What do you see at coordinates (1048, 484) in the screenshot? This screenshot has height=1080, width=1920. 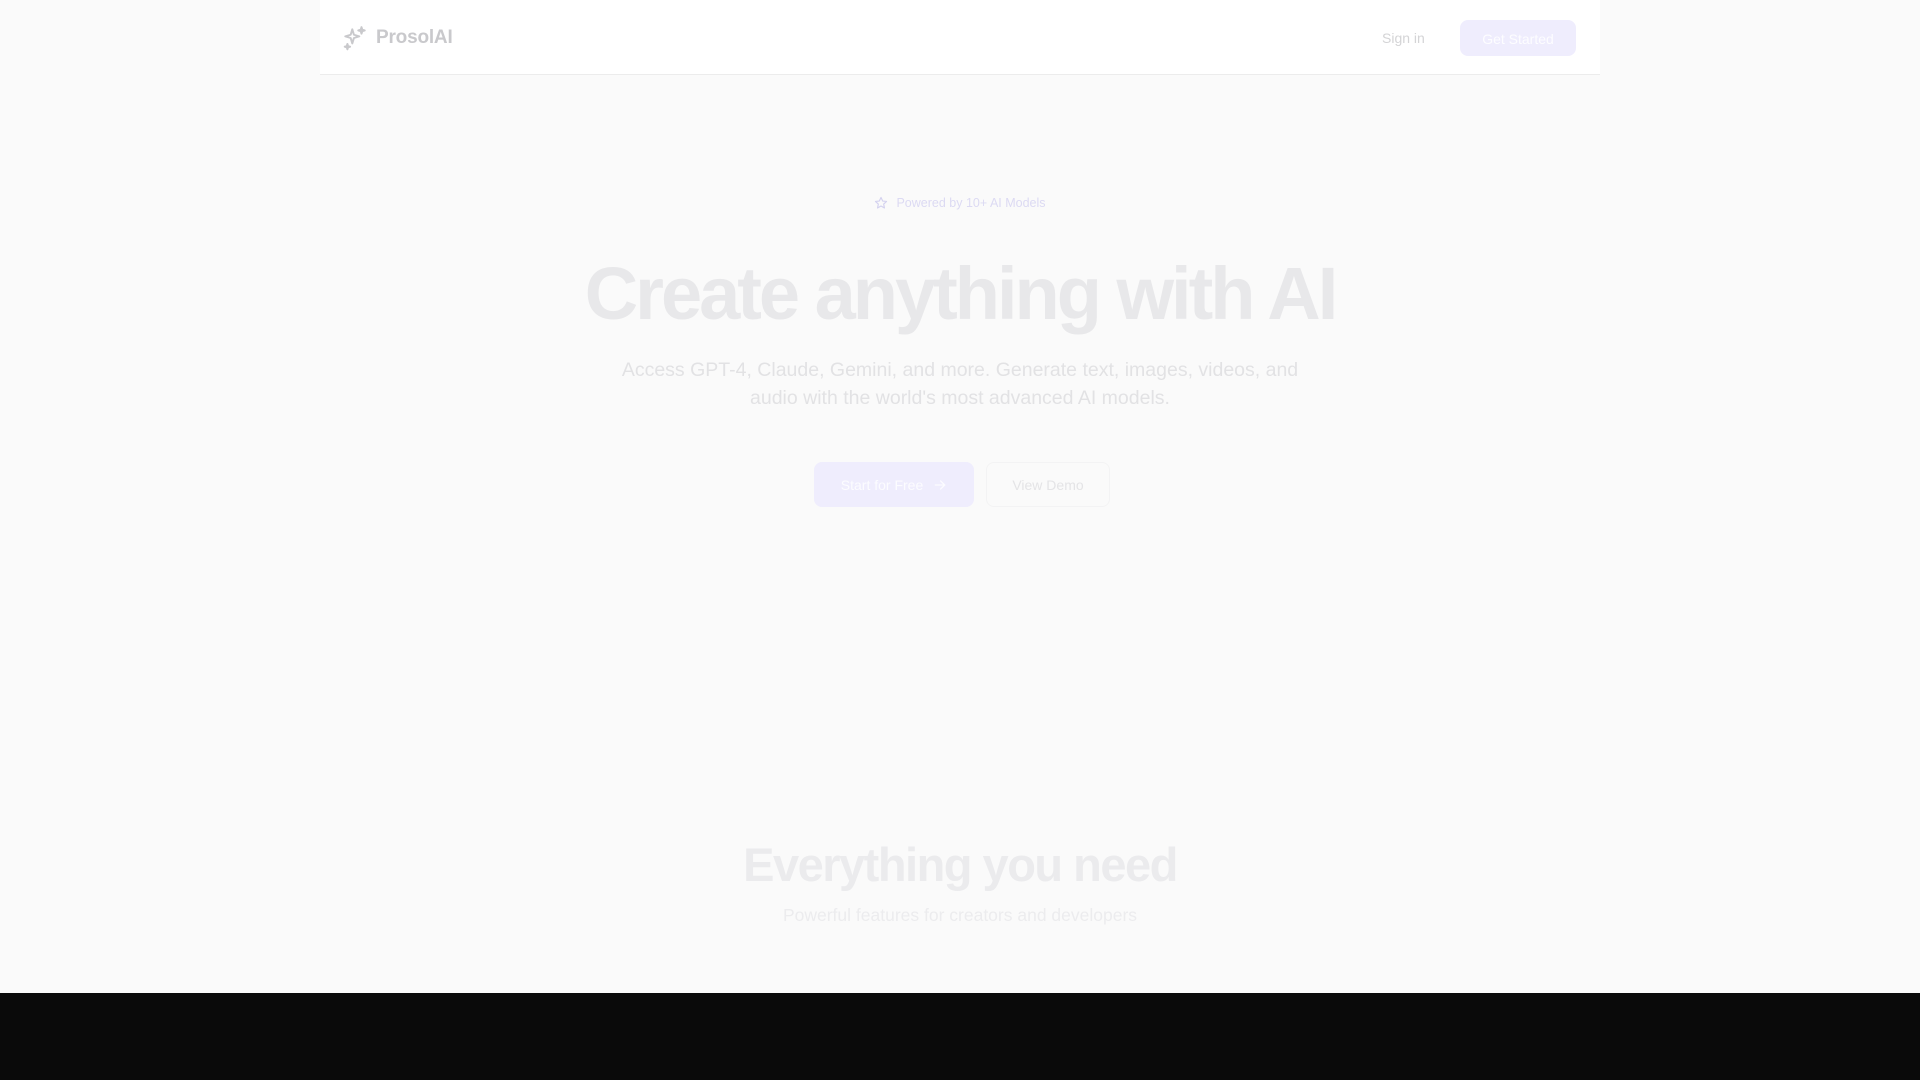 I see `view-demo-button: View Demo` at bounding box center [1048, 484].